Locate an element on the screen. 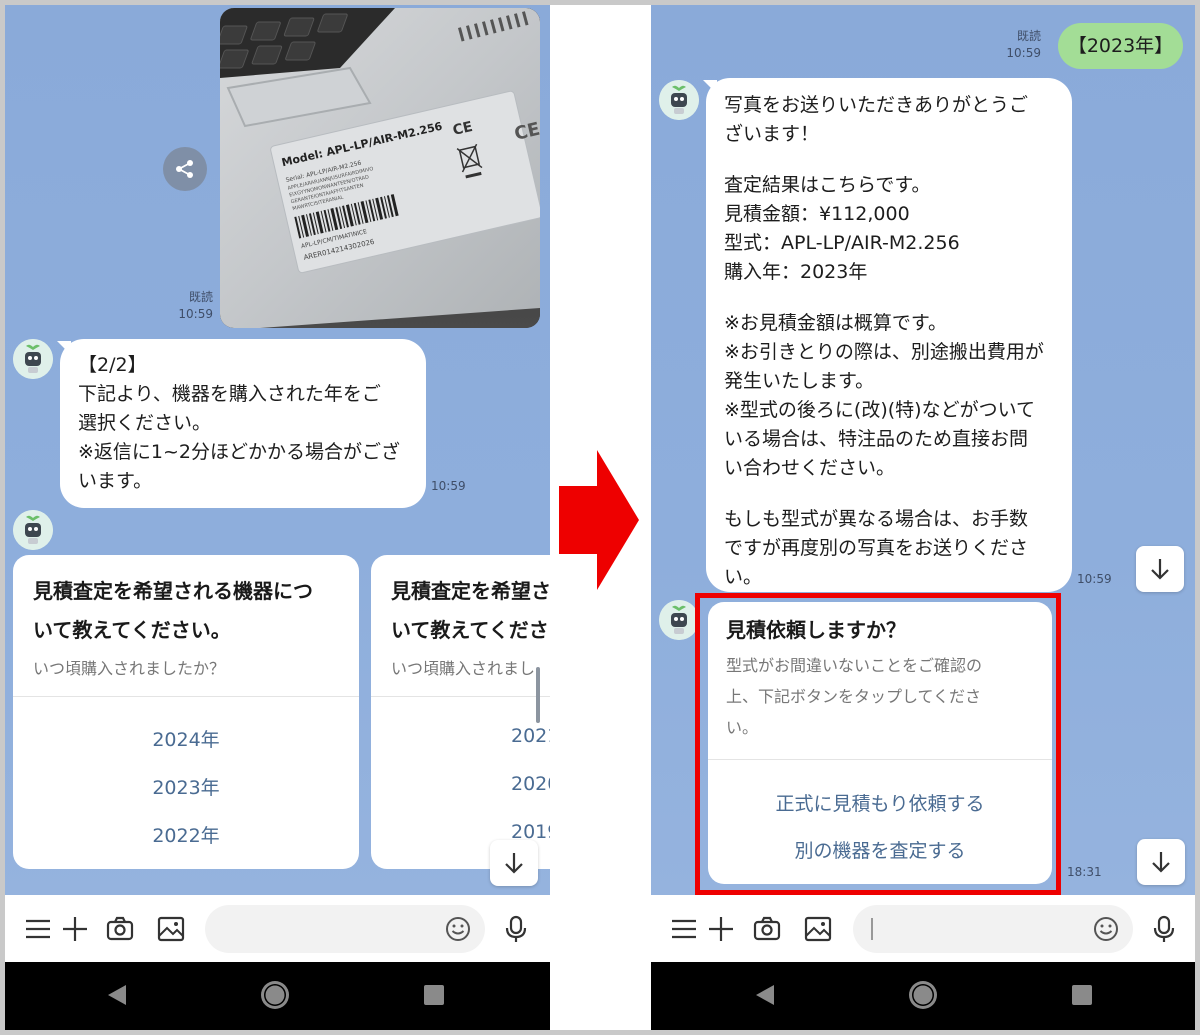 The height and width of the screenshot is (1035, 1200). sent-message-bubble: 【2023年】 is located at coordinates (1120, 46).